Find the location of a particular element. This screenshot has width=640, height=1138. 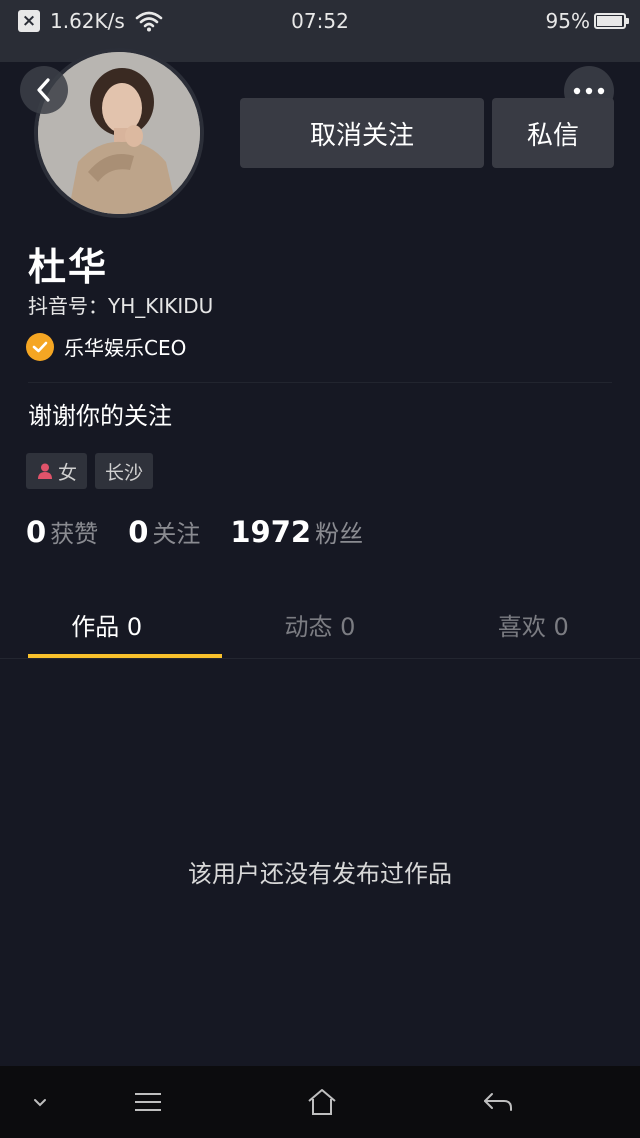

female-person-icon is located at coordinates (45, 471).